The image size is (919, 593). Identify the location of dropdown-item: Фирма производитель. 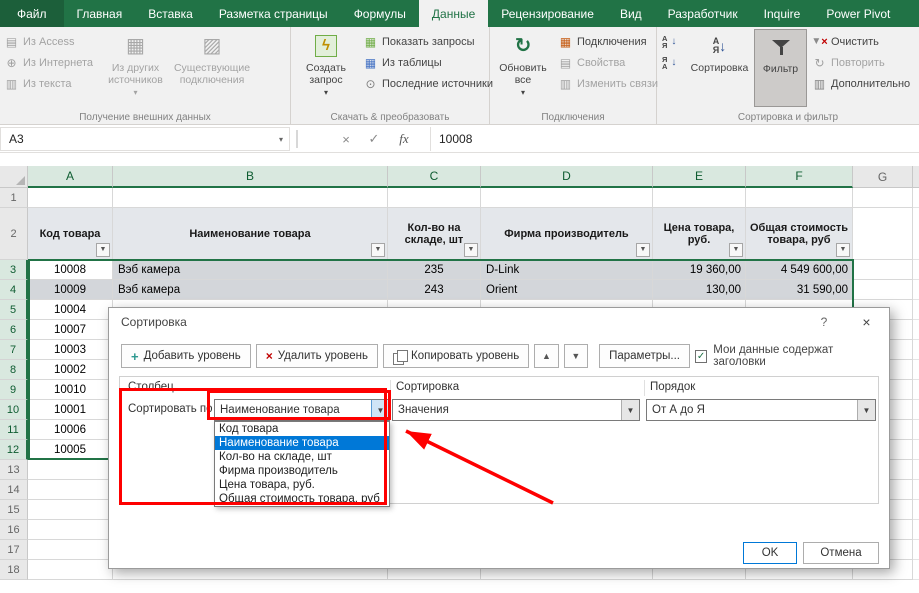
(302, 471).